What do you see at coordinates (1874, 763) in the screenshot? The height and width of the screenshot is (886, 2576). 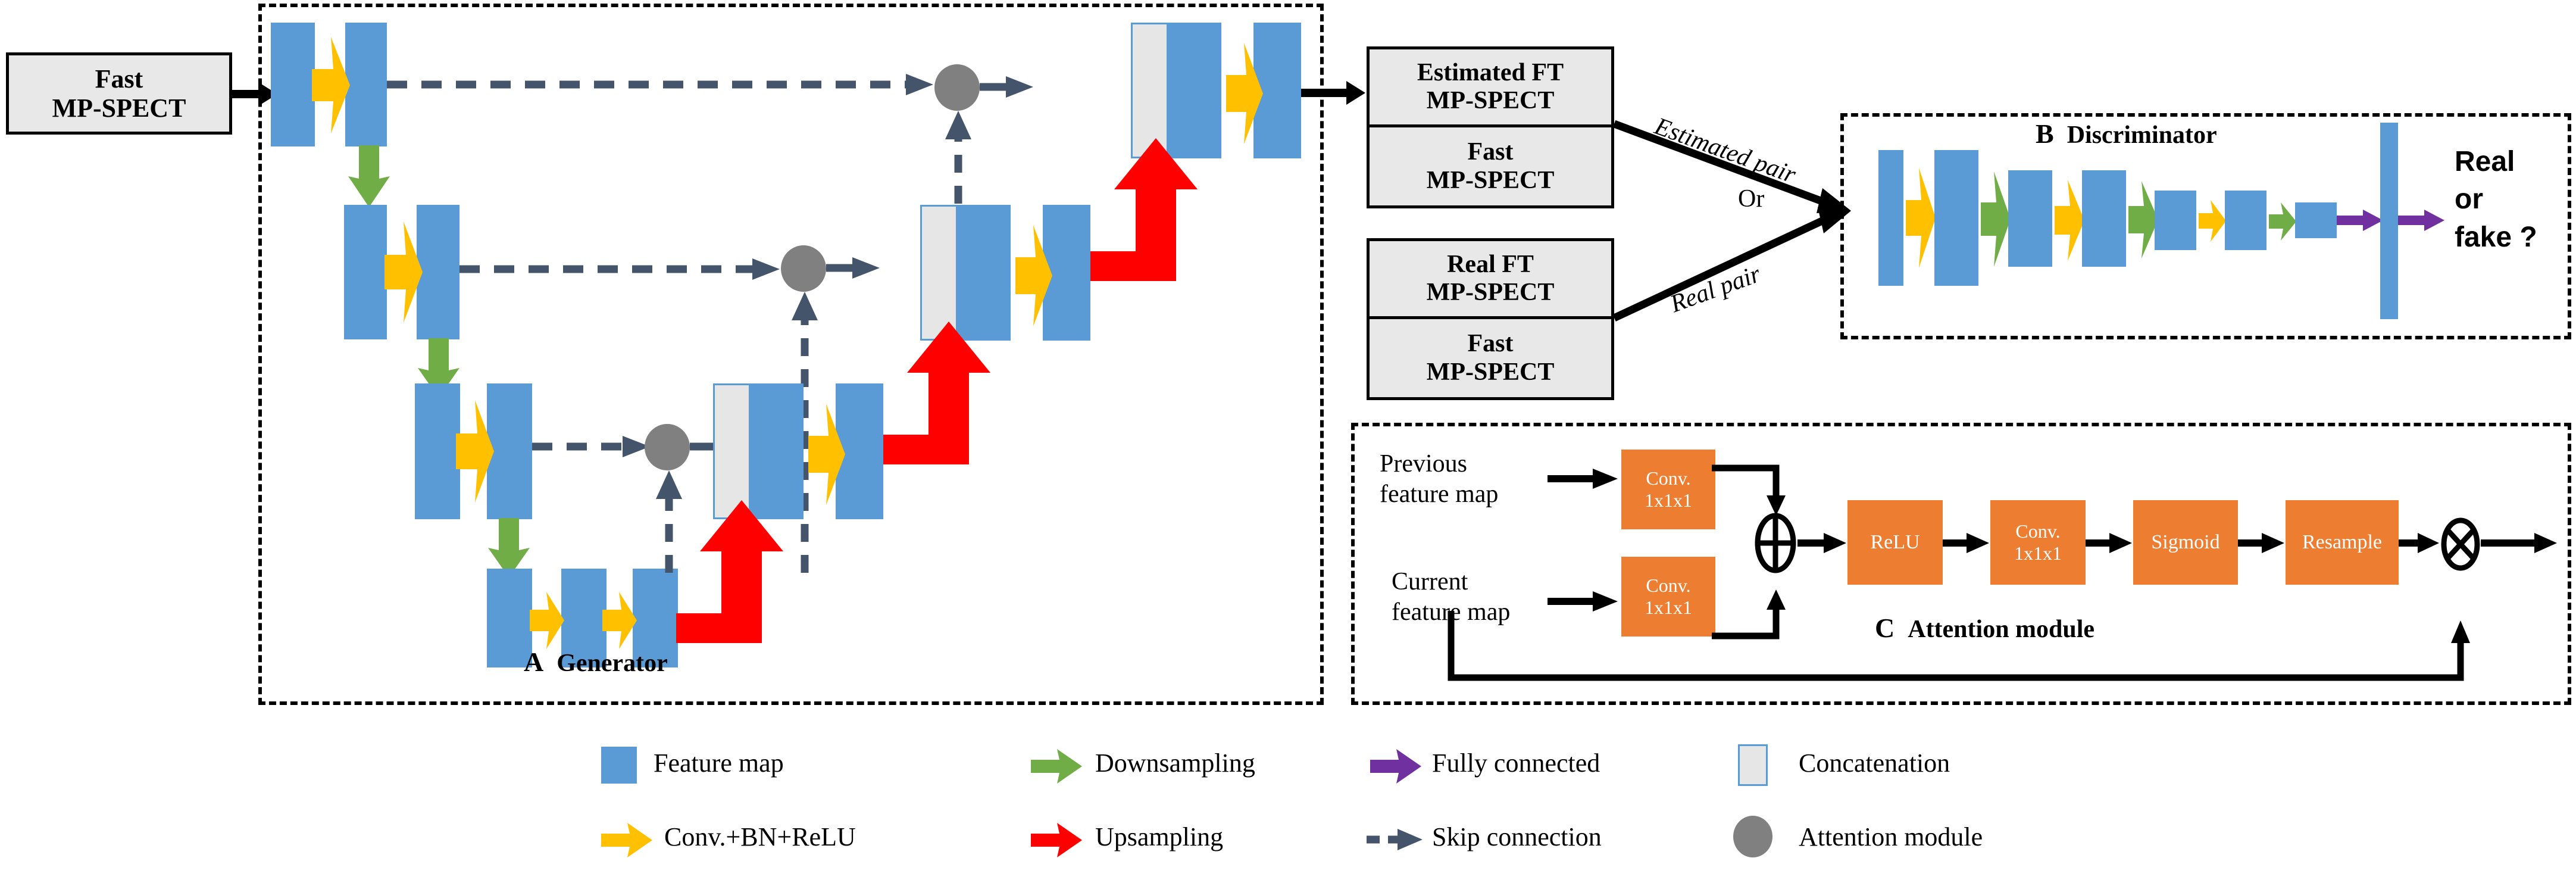 I see `legend-concatenation-label: Concatenation` at bounding box center [1874, 763].